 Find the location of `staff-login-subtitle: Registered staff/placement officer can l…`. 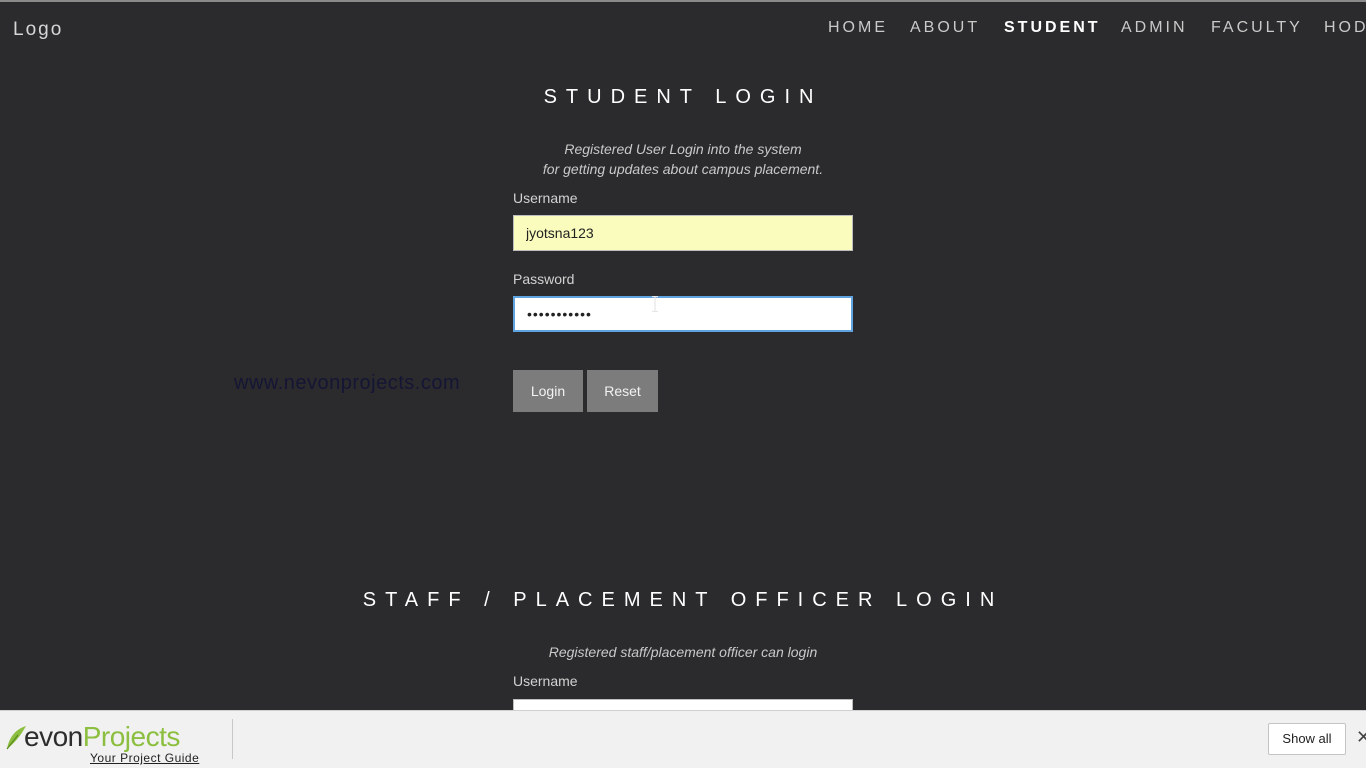

staff-login-subtitle: Registered staff/placement officer can l… is located at coordinates (683, 652).